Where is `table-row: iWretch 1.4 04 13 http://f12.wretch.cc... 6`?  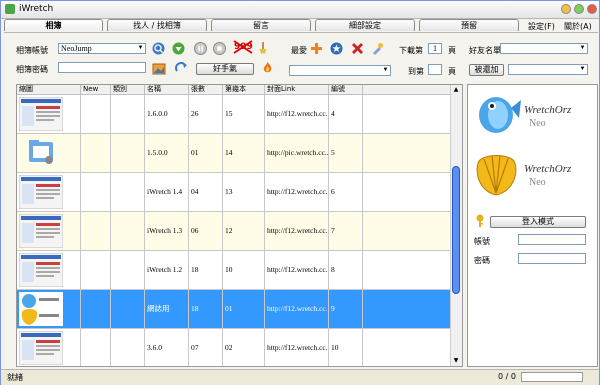
table-row: iWretch 1.4 04 13 http://f12.wretch.cc... 6 is located at coordinates (234, 192).